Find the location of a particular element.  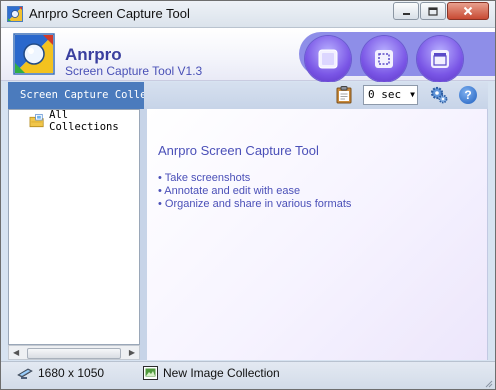

pane-splitter is located at coordinates (143, 234).